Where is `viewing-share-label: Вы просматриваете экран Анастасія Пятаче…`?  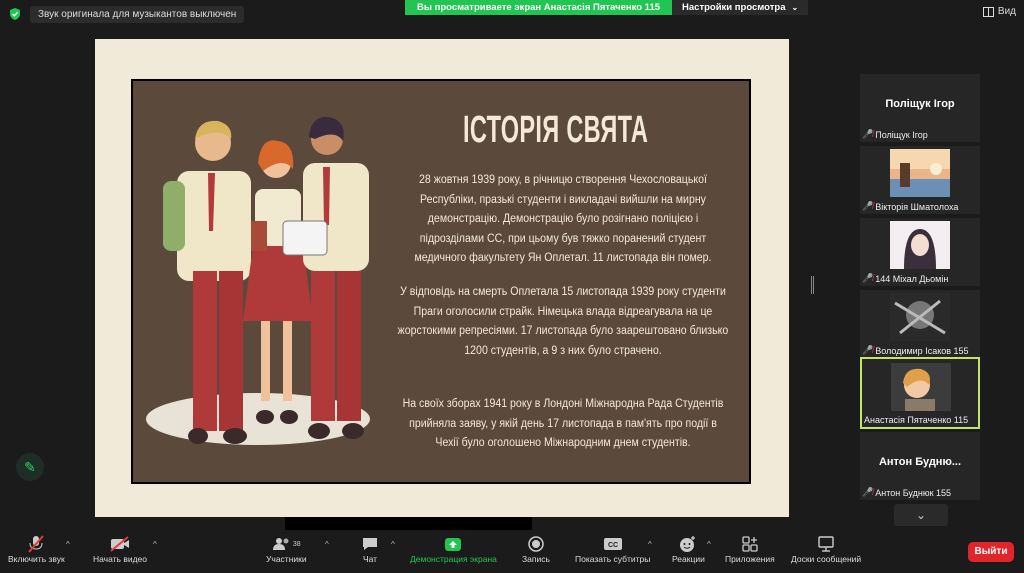 viewing-share-label: Вы просматриваете экран Анастасія Пятаче… is located at coordinates (539, 7).